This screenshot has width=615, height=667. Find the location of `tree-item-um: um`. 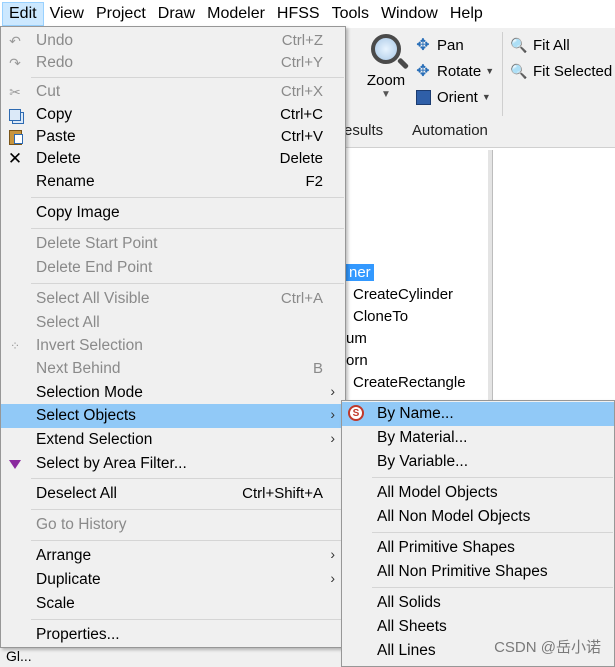

tree-item-um: um is located at coordinates (356, 338).